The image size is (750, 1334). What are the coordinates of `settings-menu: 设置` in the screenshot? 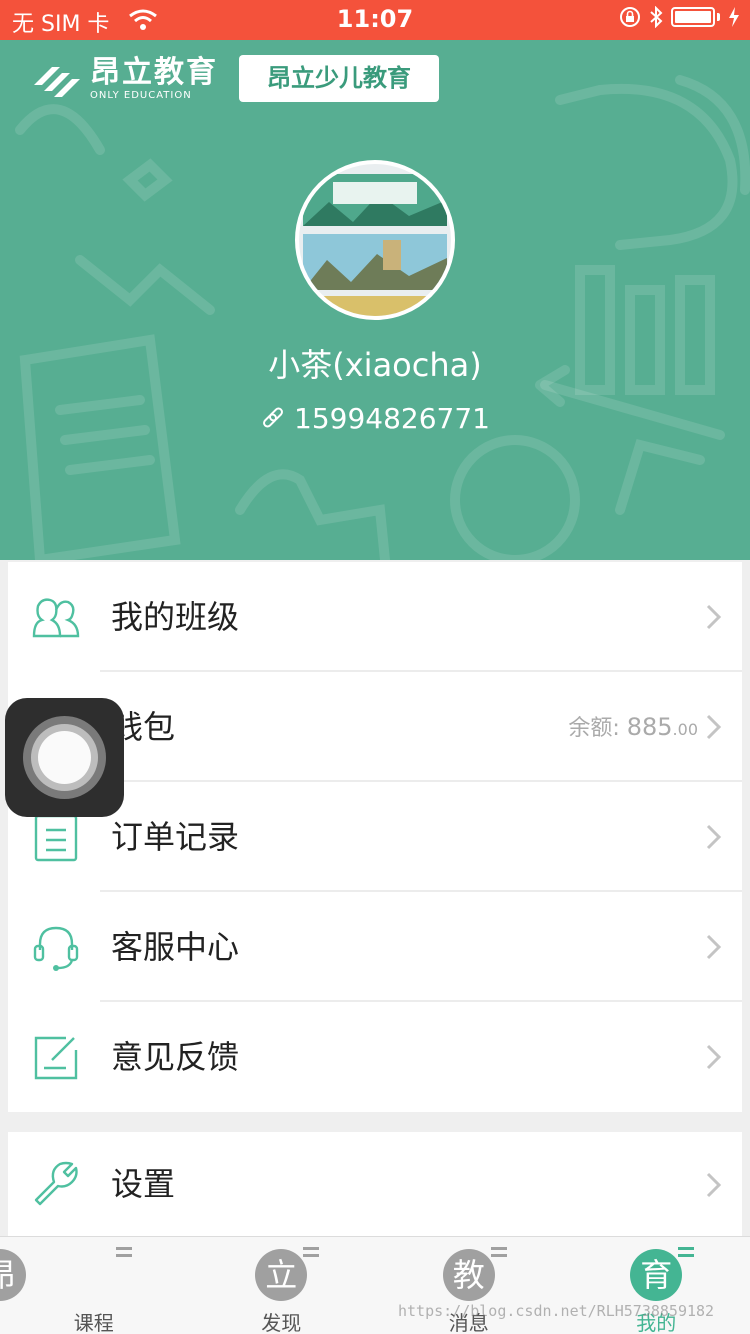 It's located at (375, 1184).